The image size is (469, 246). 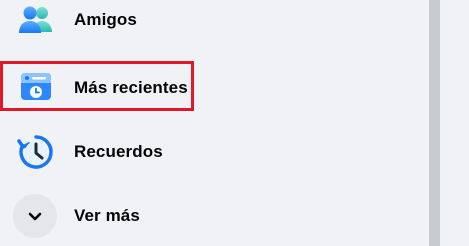 I want to click on sidebar-item-label: Ver más, so click(x=107, y=215).